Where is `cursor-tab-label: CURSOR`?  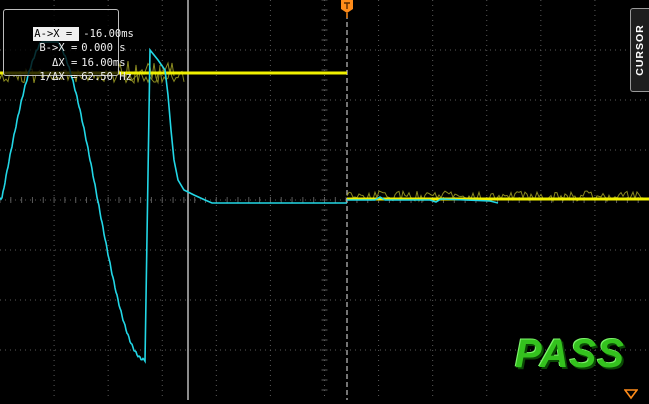 cursor-tab-label: CURSOR is located at coordinates (640, 50).